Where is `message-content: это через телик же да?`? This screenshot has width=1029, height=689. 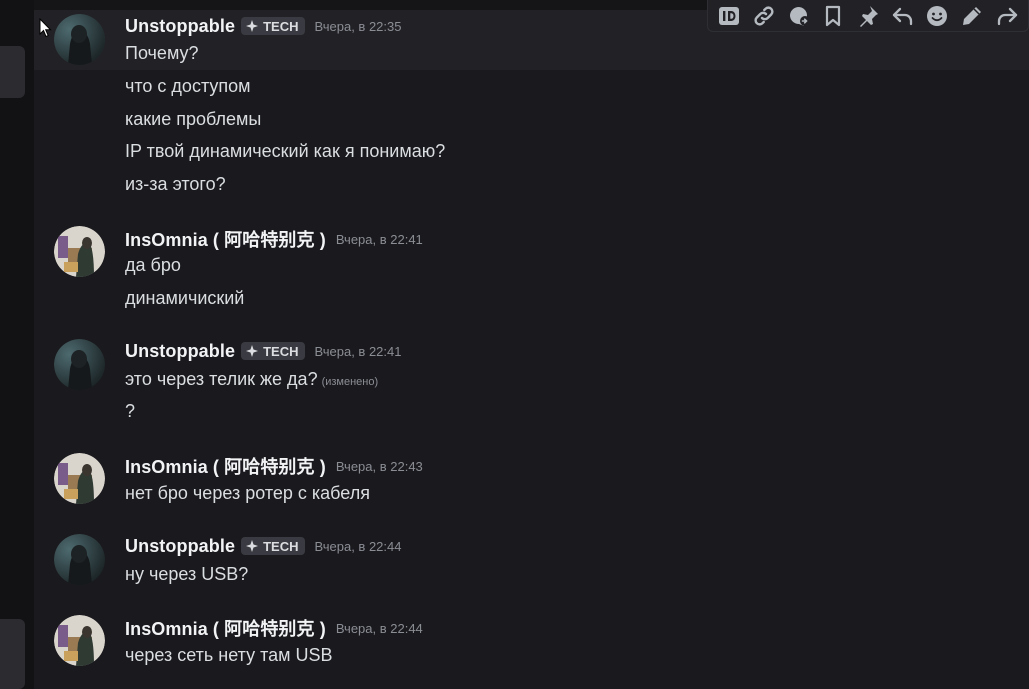 message-content: это через телик же да? is located at coordinates (221, 379).